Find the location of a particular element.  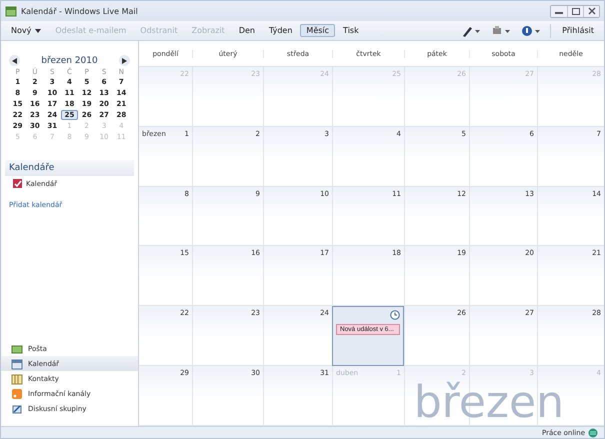

window-title: Kalendář - Windows Live Mail is located at coordinates (79, 11).